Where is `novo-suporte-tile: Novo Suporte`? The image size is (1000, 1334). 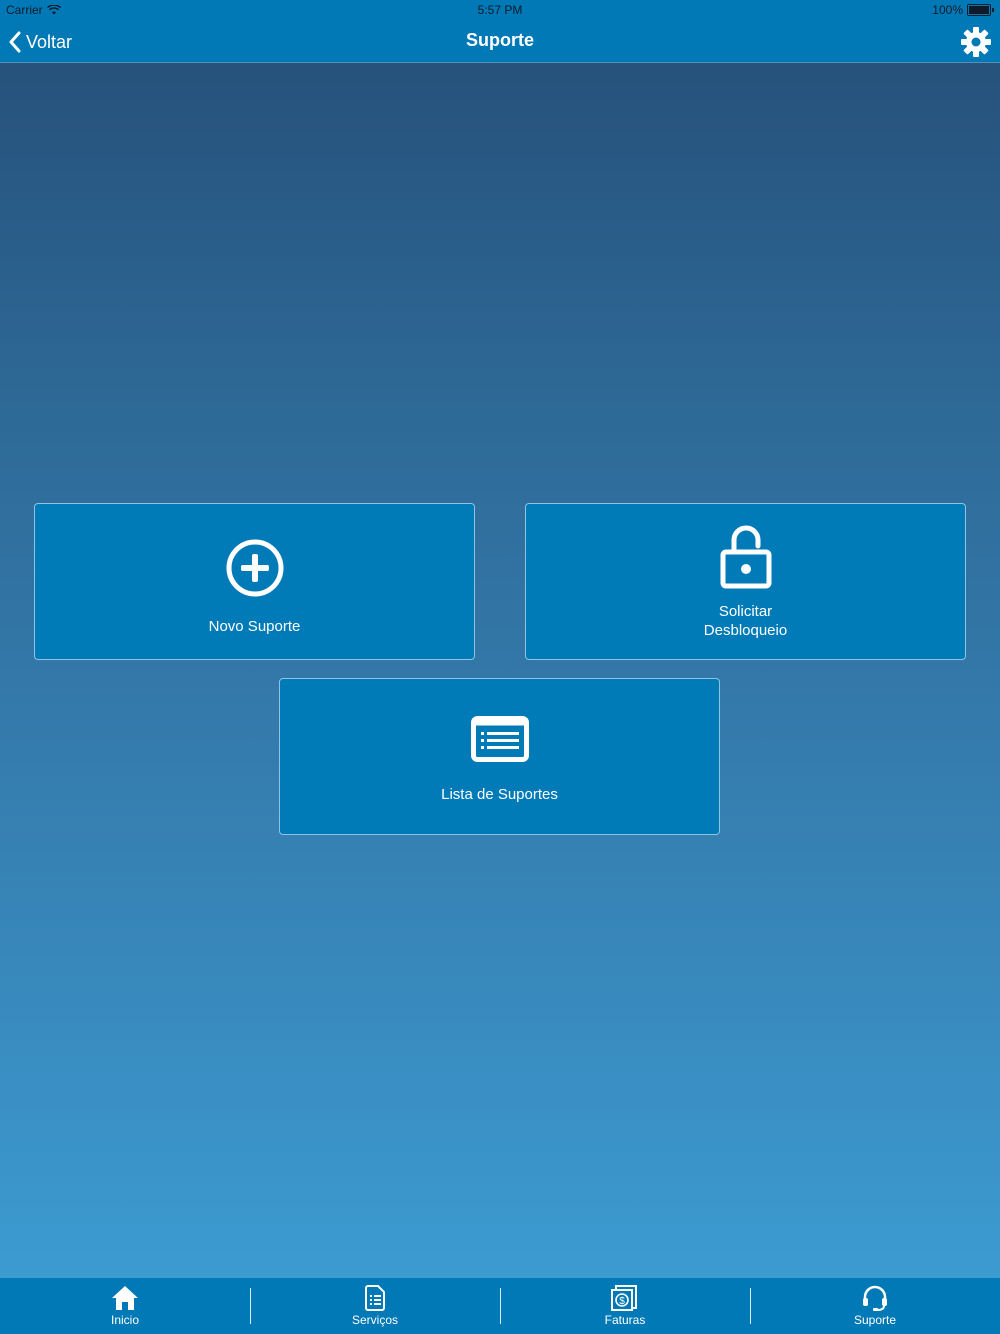 novo-suporte-tile: Novo Suporte is located at coordinates (254, 581).